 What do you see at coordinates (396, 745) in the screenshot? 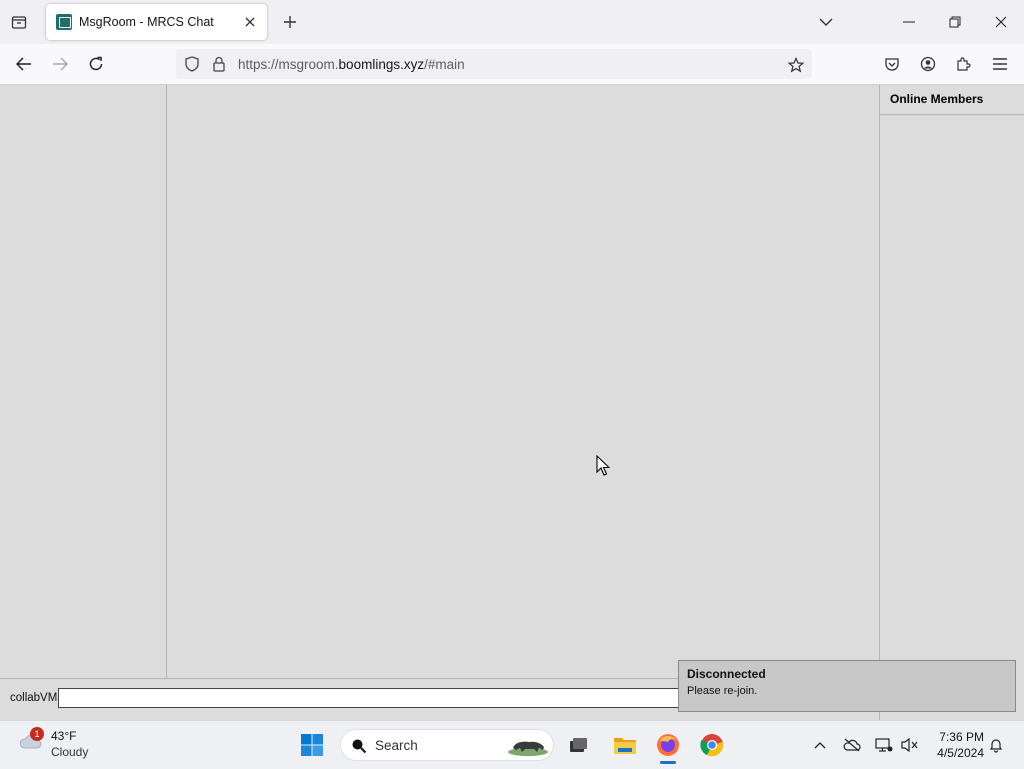
I see `search-placeholder: Search` at bounding box center [396, 745].